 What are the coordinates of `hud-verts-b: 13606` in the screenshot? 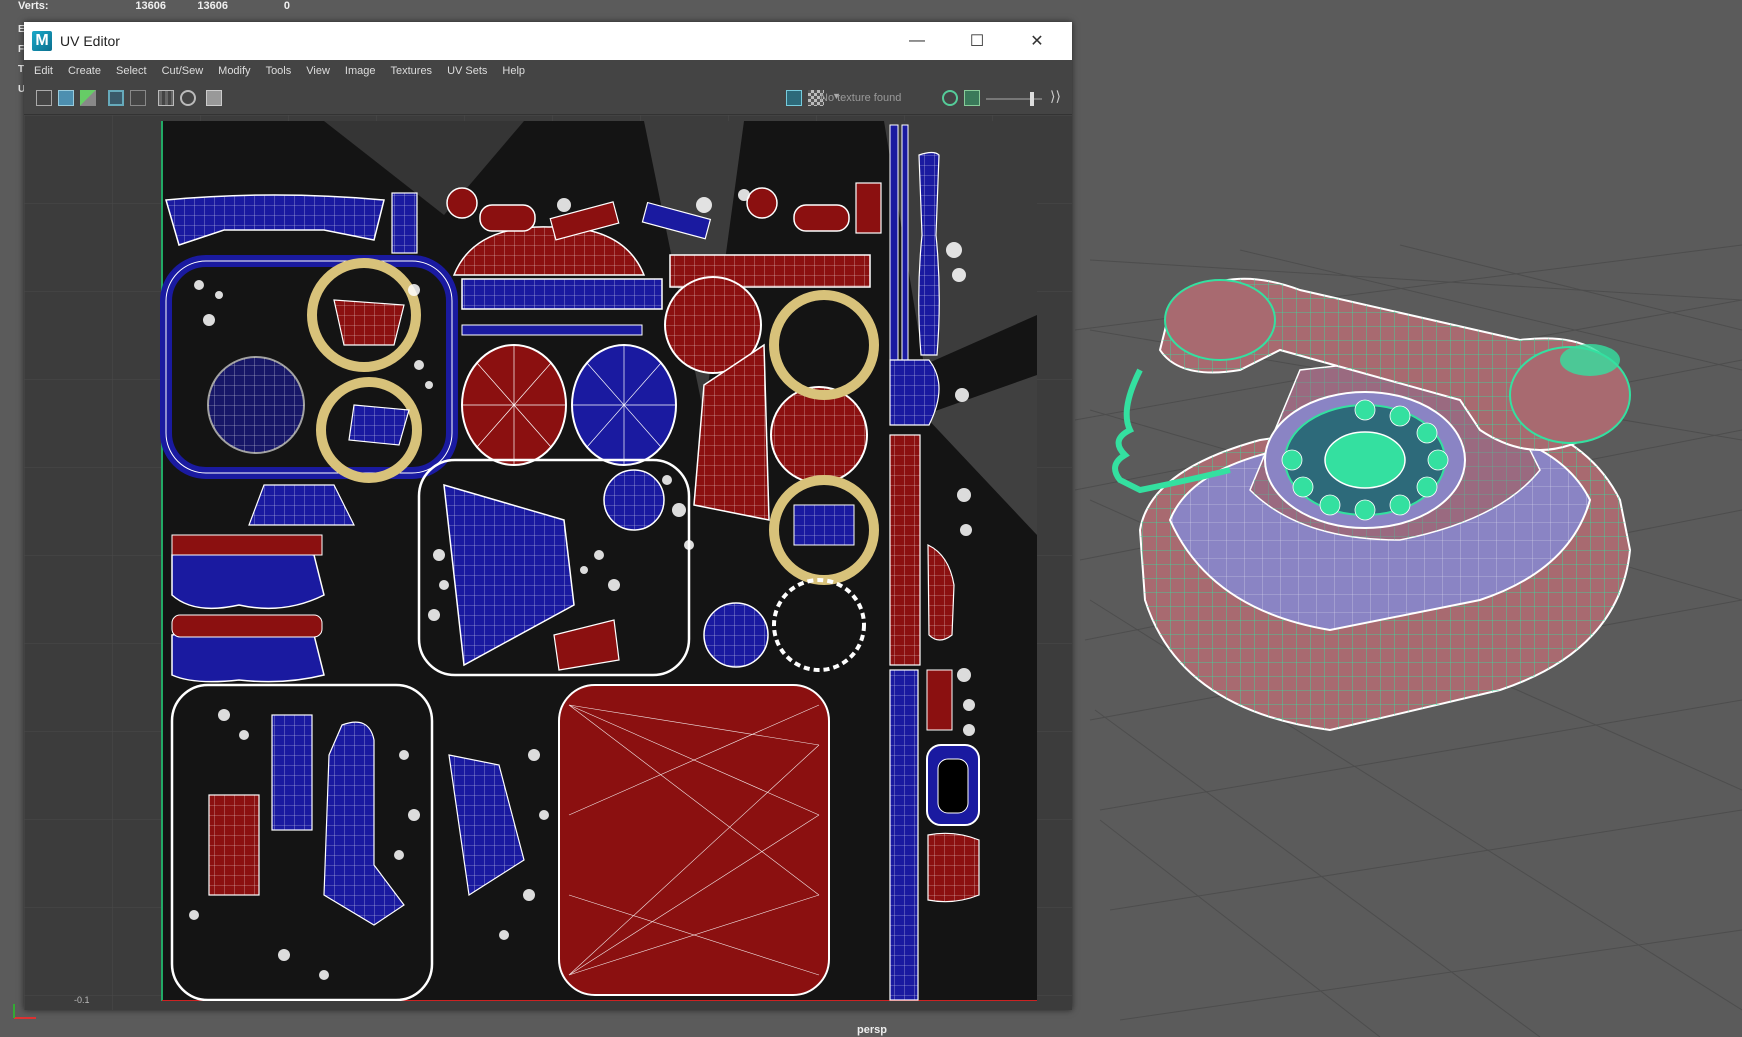 It's located at (212, 6).